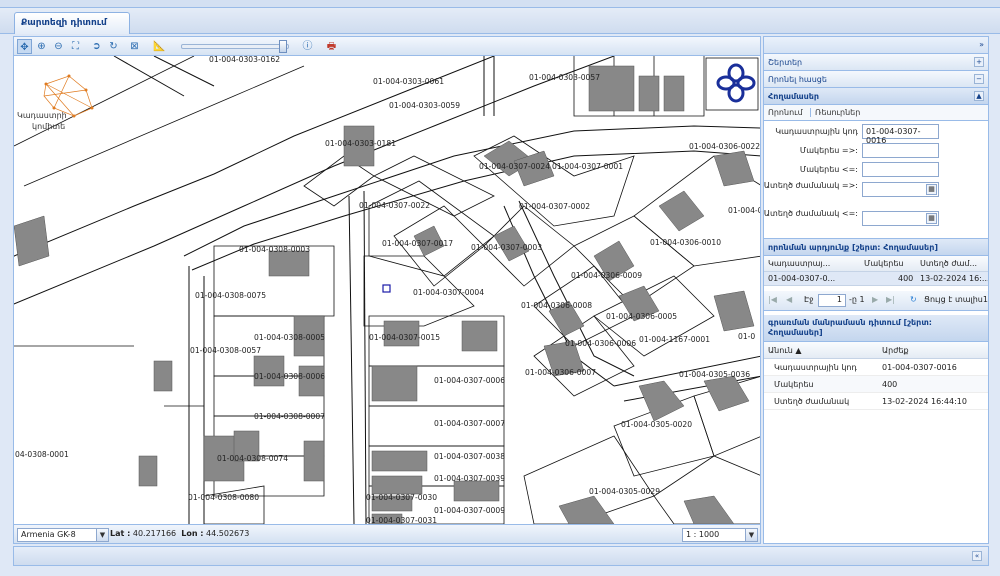 The image size is (1000, 576). I want to click on details-grid-header: Անուն ▲ Արժեք, so click(876, 350).